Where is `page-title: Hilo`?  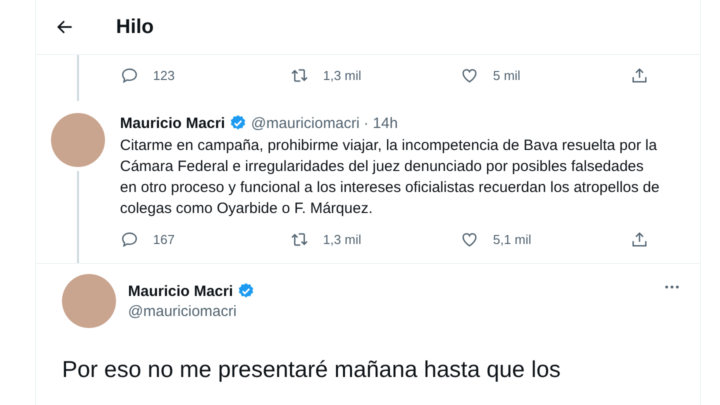
page-title: Hilo is located at coordinates (135, 27).